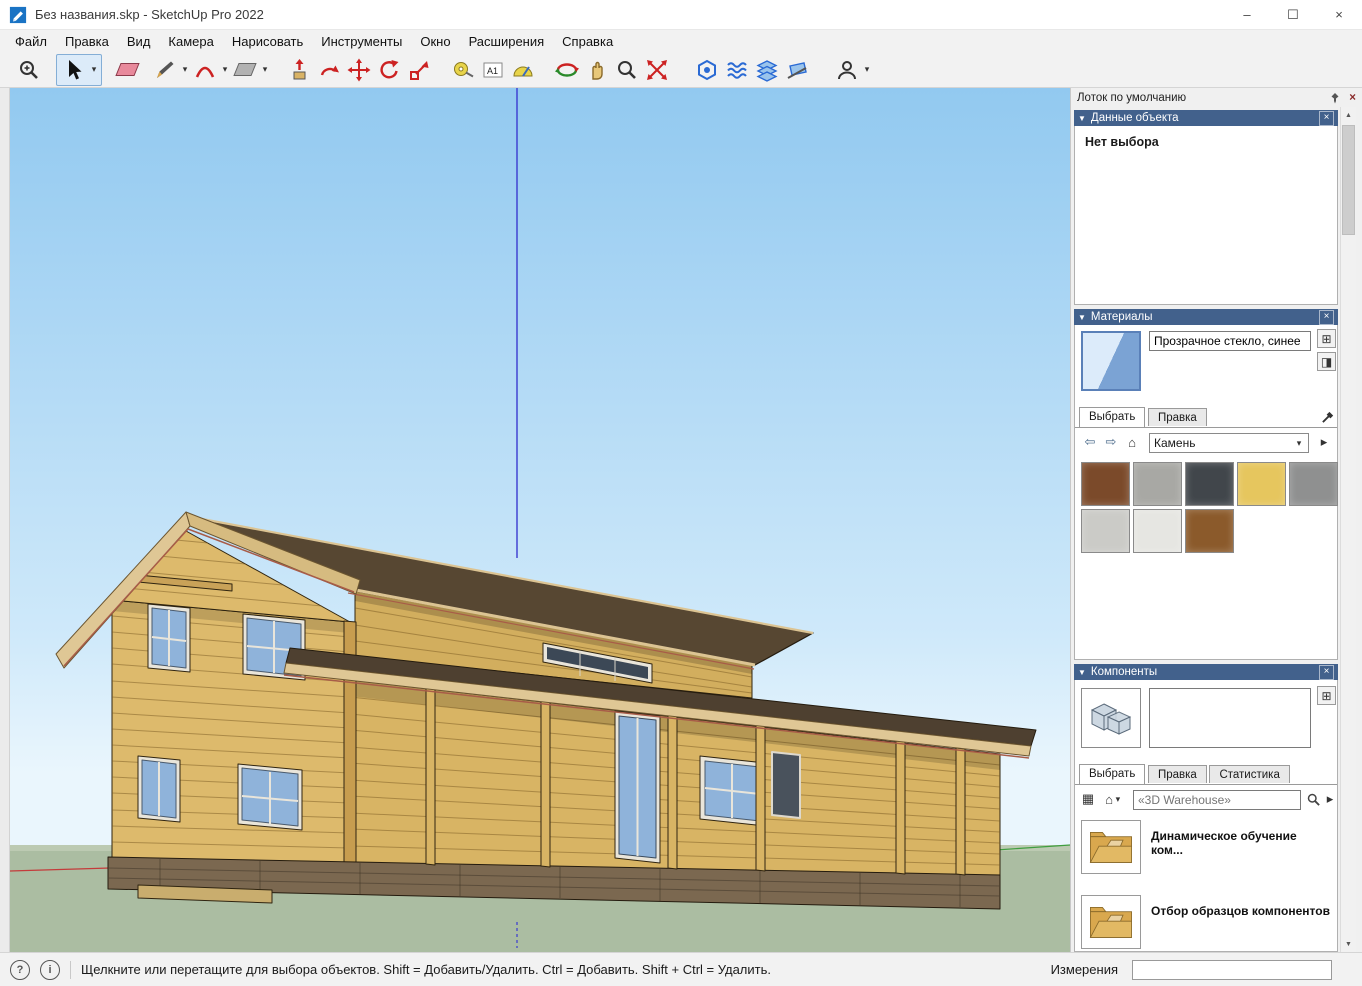 This screenshot has height=986, width=1362. Describe the element at coordinates (587, 41) in the screenshot. I see `menu-item: Справка` at that location.